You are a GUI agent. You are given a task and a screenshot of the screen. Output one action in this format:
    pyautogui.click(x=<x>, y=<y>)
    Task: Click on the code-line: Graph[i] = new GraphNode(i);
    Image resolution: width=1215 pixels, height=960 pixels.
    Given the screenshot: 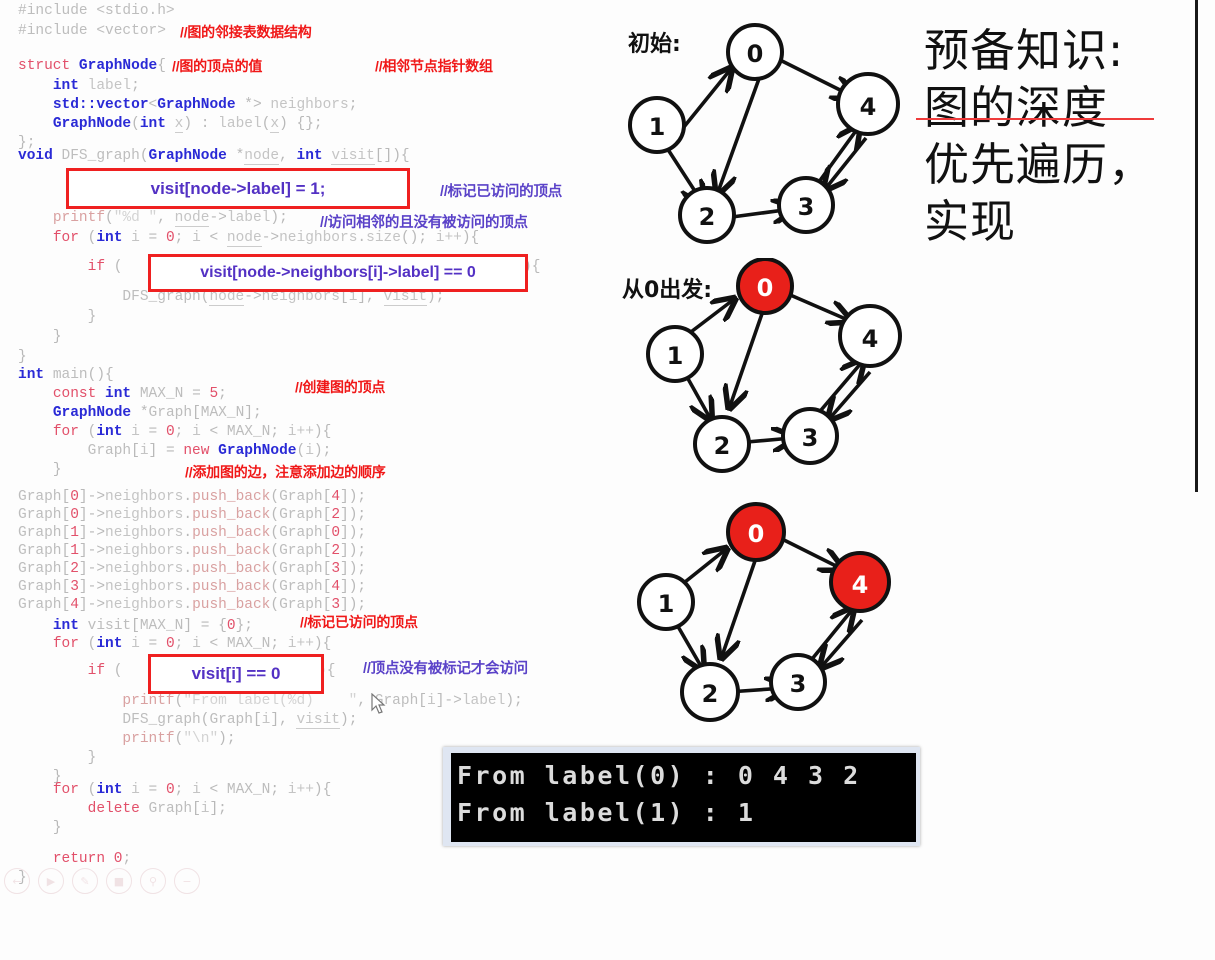 What is the action you would take?
    pyautogui.click(x=209, y=451)
    